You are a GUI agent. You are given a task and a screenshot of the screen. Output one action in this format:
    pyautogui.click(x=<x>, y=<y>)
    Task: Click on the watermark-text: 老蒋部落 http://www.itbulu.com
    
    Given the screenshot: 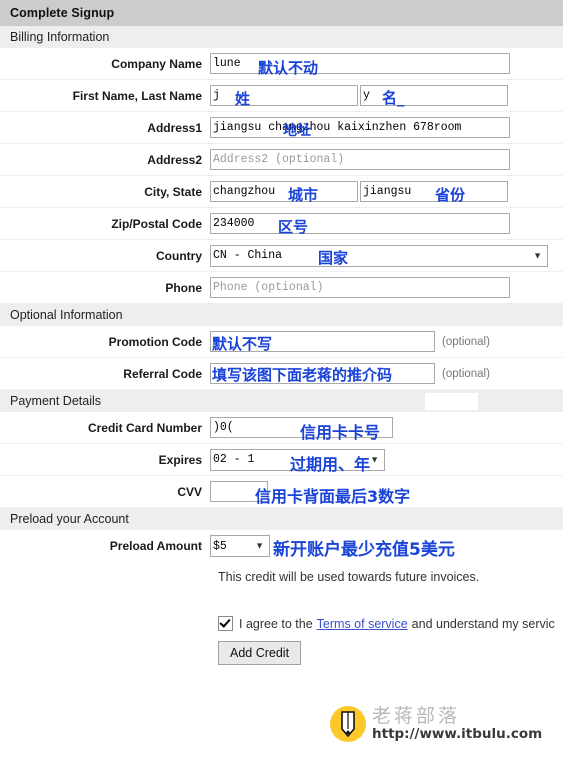 What is the action you would take?
    pyautogui.click(x=457, y=723)
    